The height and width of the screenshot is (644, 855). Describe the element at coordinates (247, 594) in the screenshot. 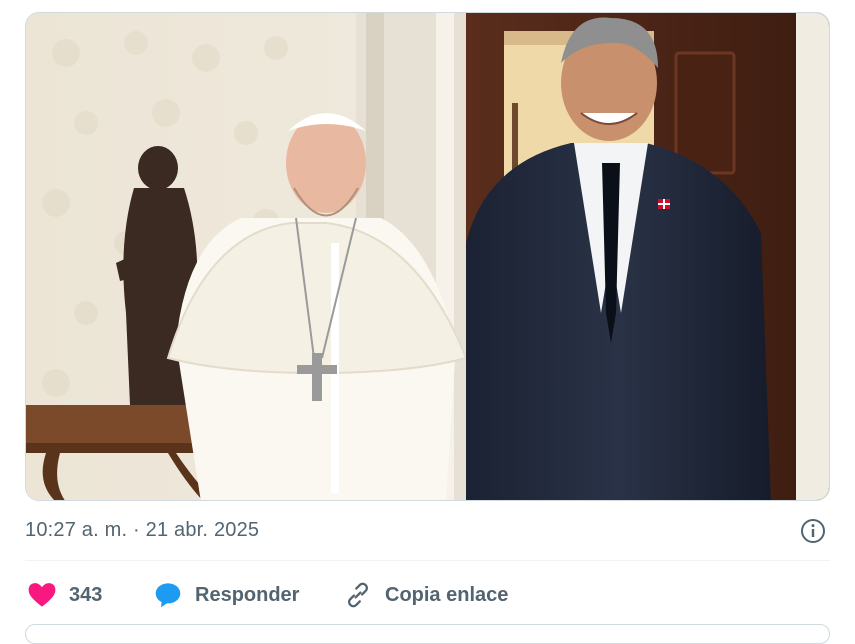

I see `reply-label: Responder` at that location.